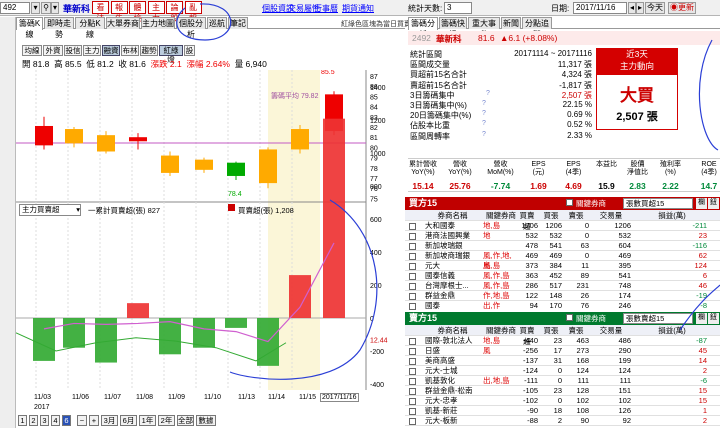 The width and height of the screenshot is (720, 428). Describe the element at coordinates (682, 8) in the screenshot. I see `refresh-button: ◉更新` at that location.